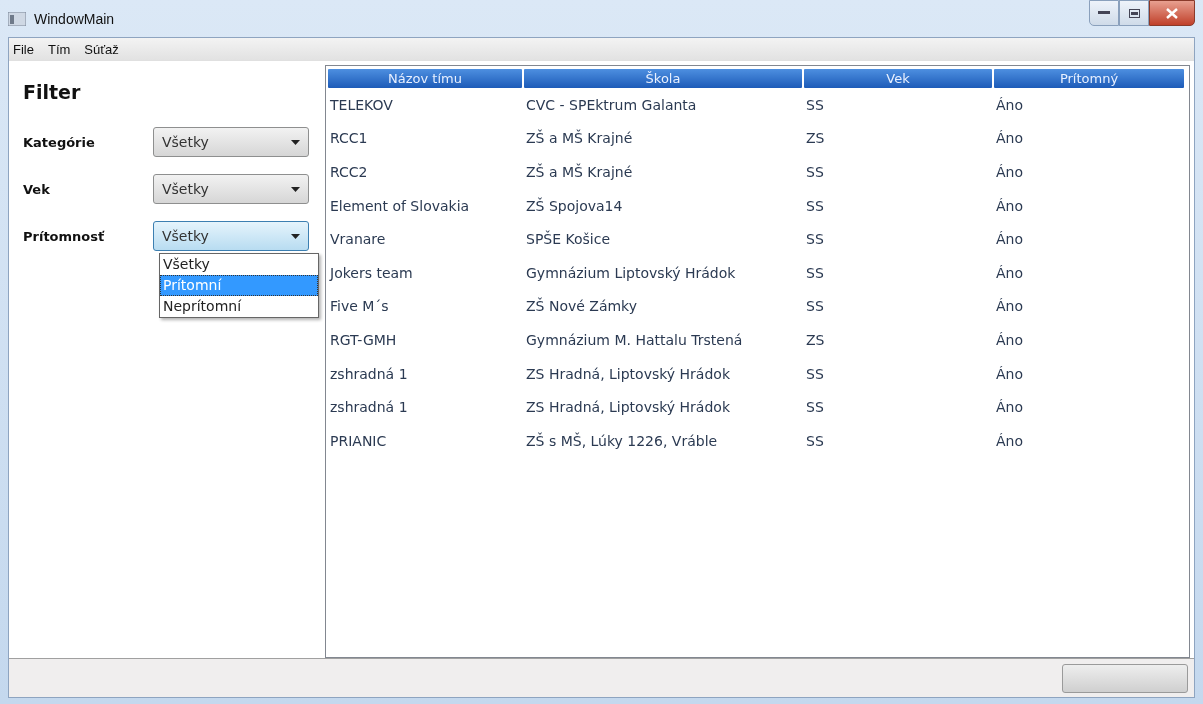 Image resolution: width=1203 pixels, height=704 pixels. I want to click on table-cell-text: ZŠ Spojova14, so click(574, 206).